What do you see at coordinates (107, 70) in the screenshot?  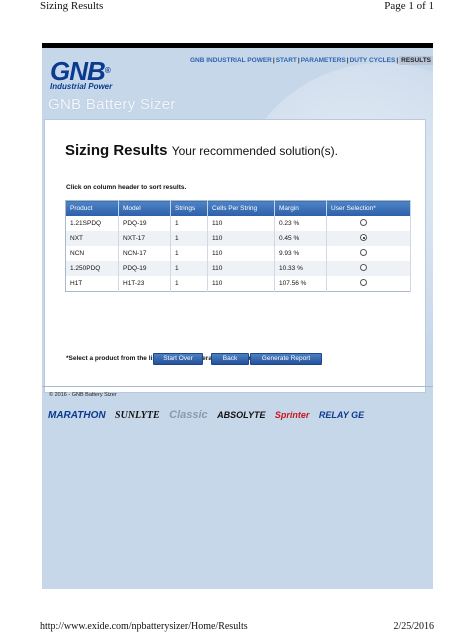 I see `logo-registered-mark: ®` at bounding box center [107, 70].